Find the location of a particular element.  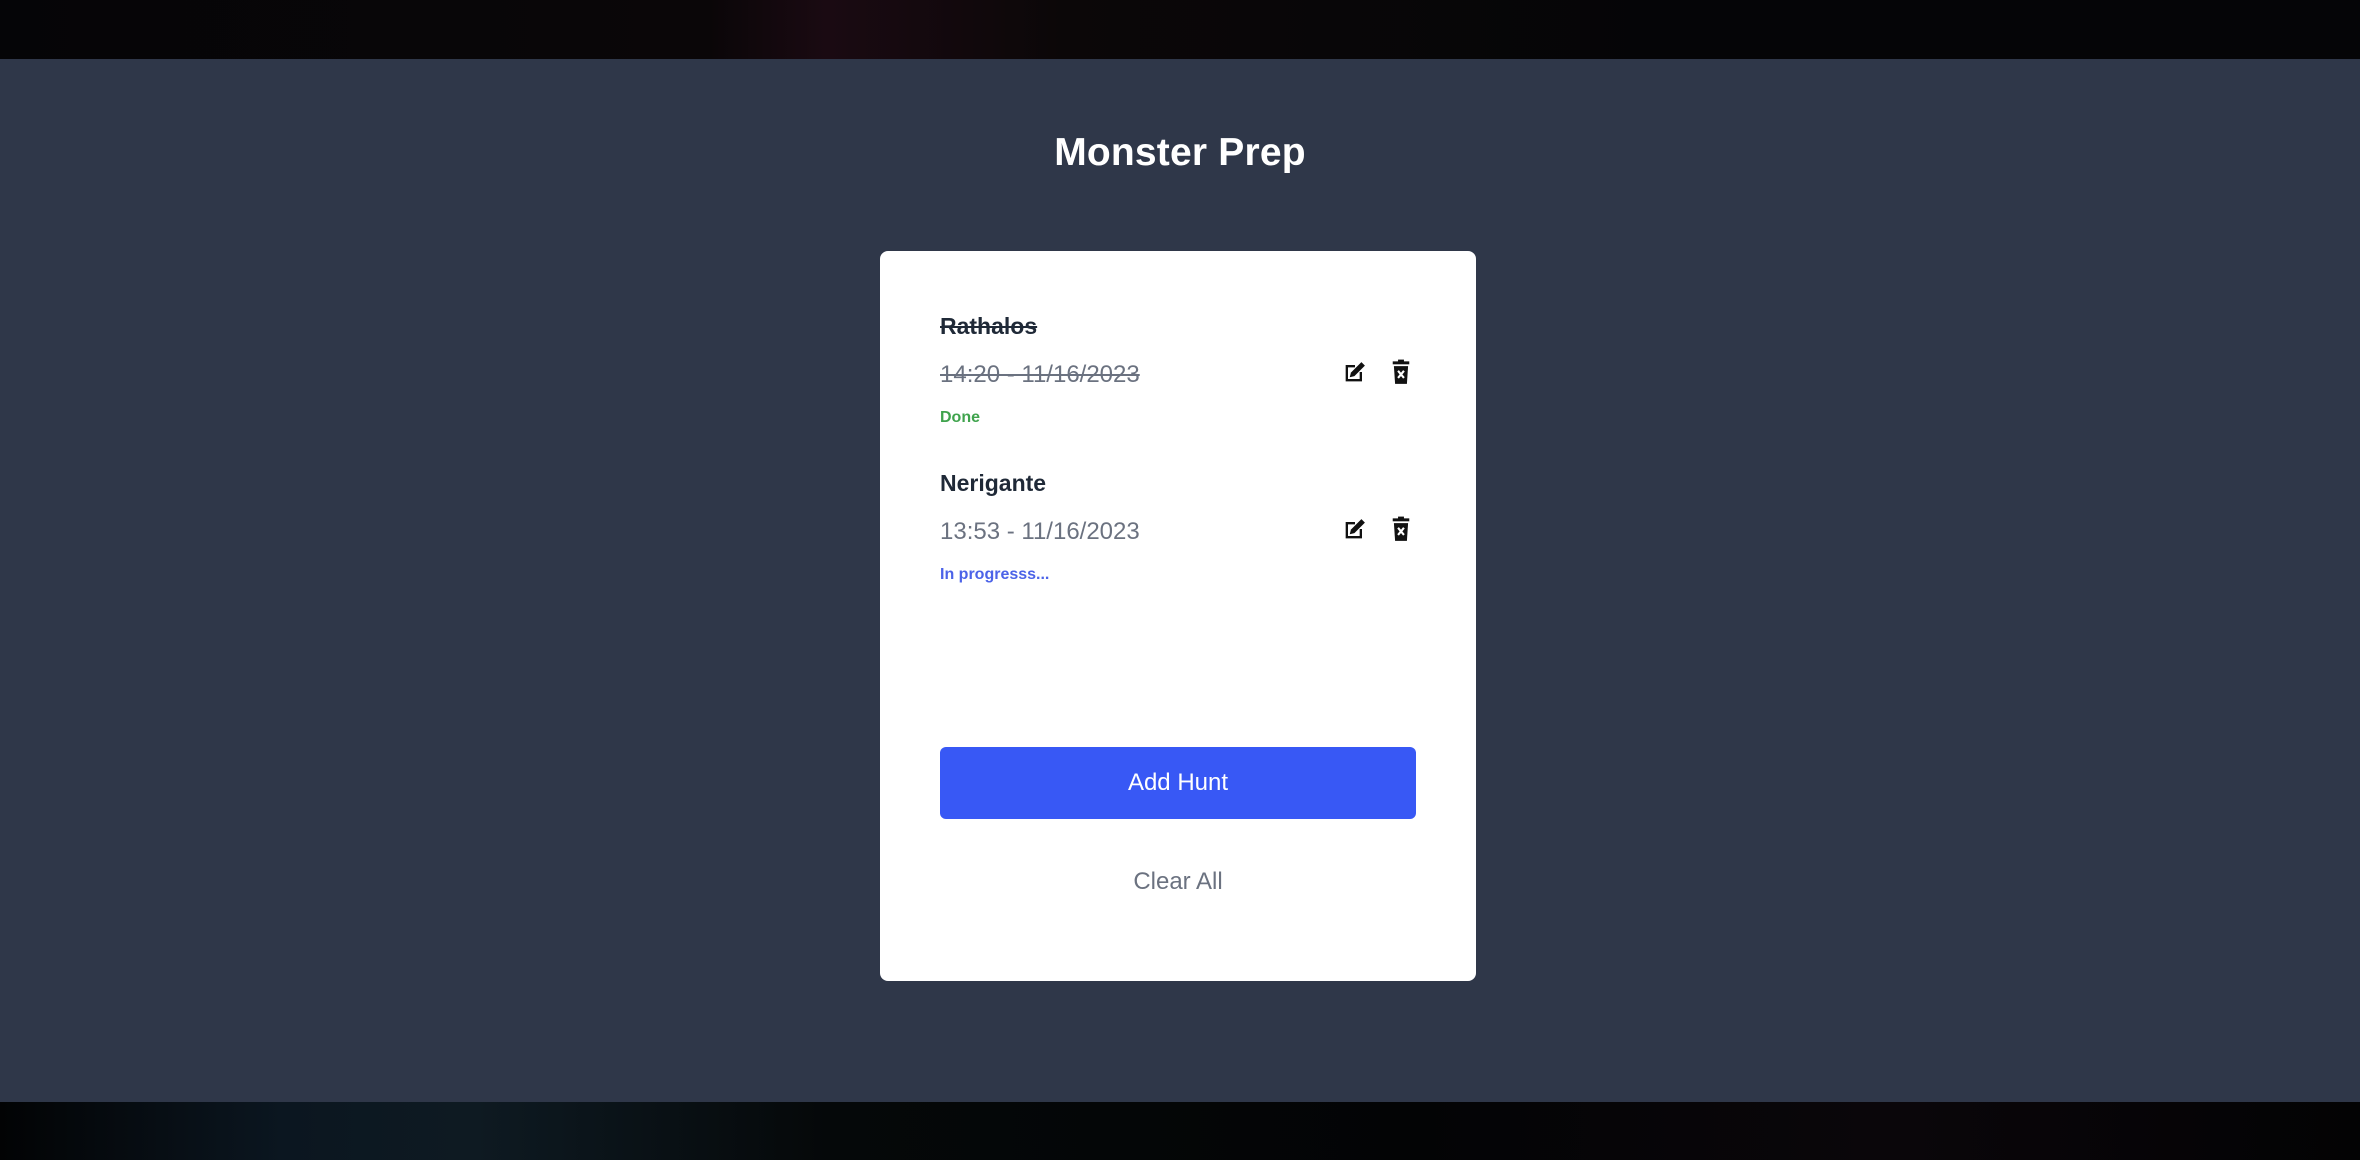

clear-all-button: Clear All is located at coordinates (1178, 882).